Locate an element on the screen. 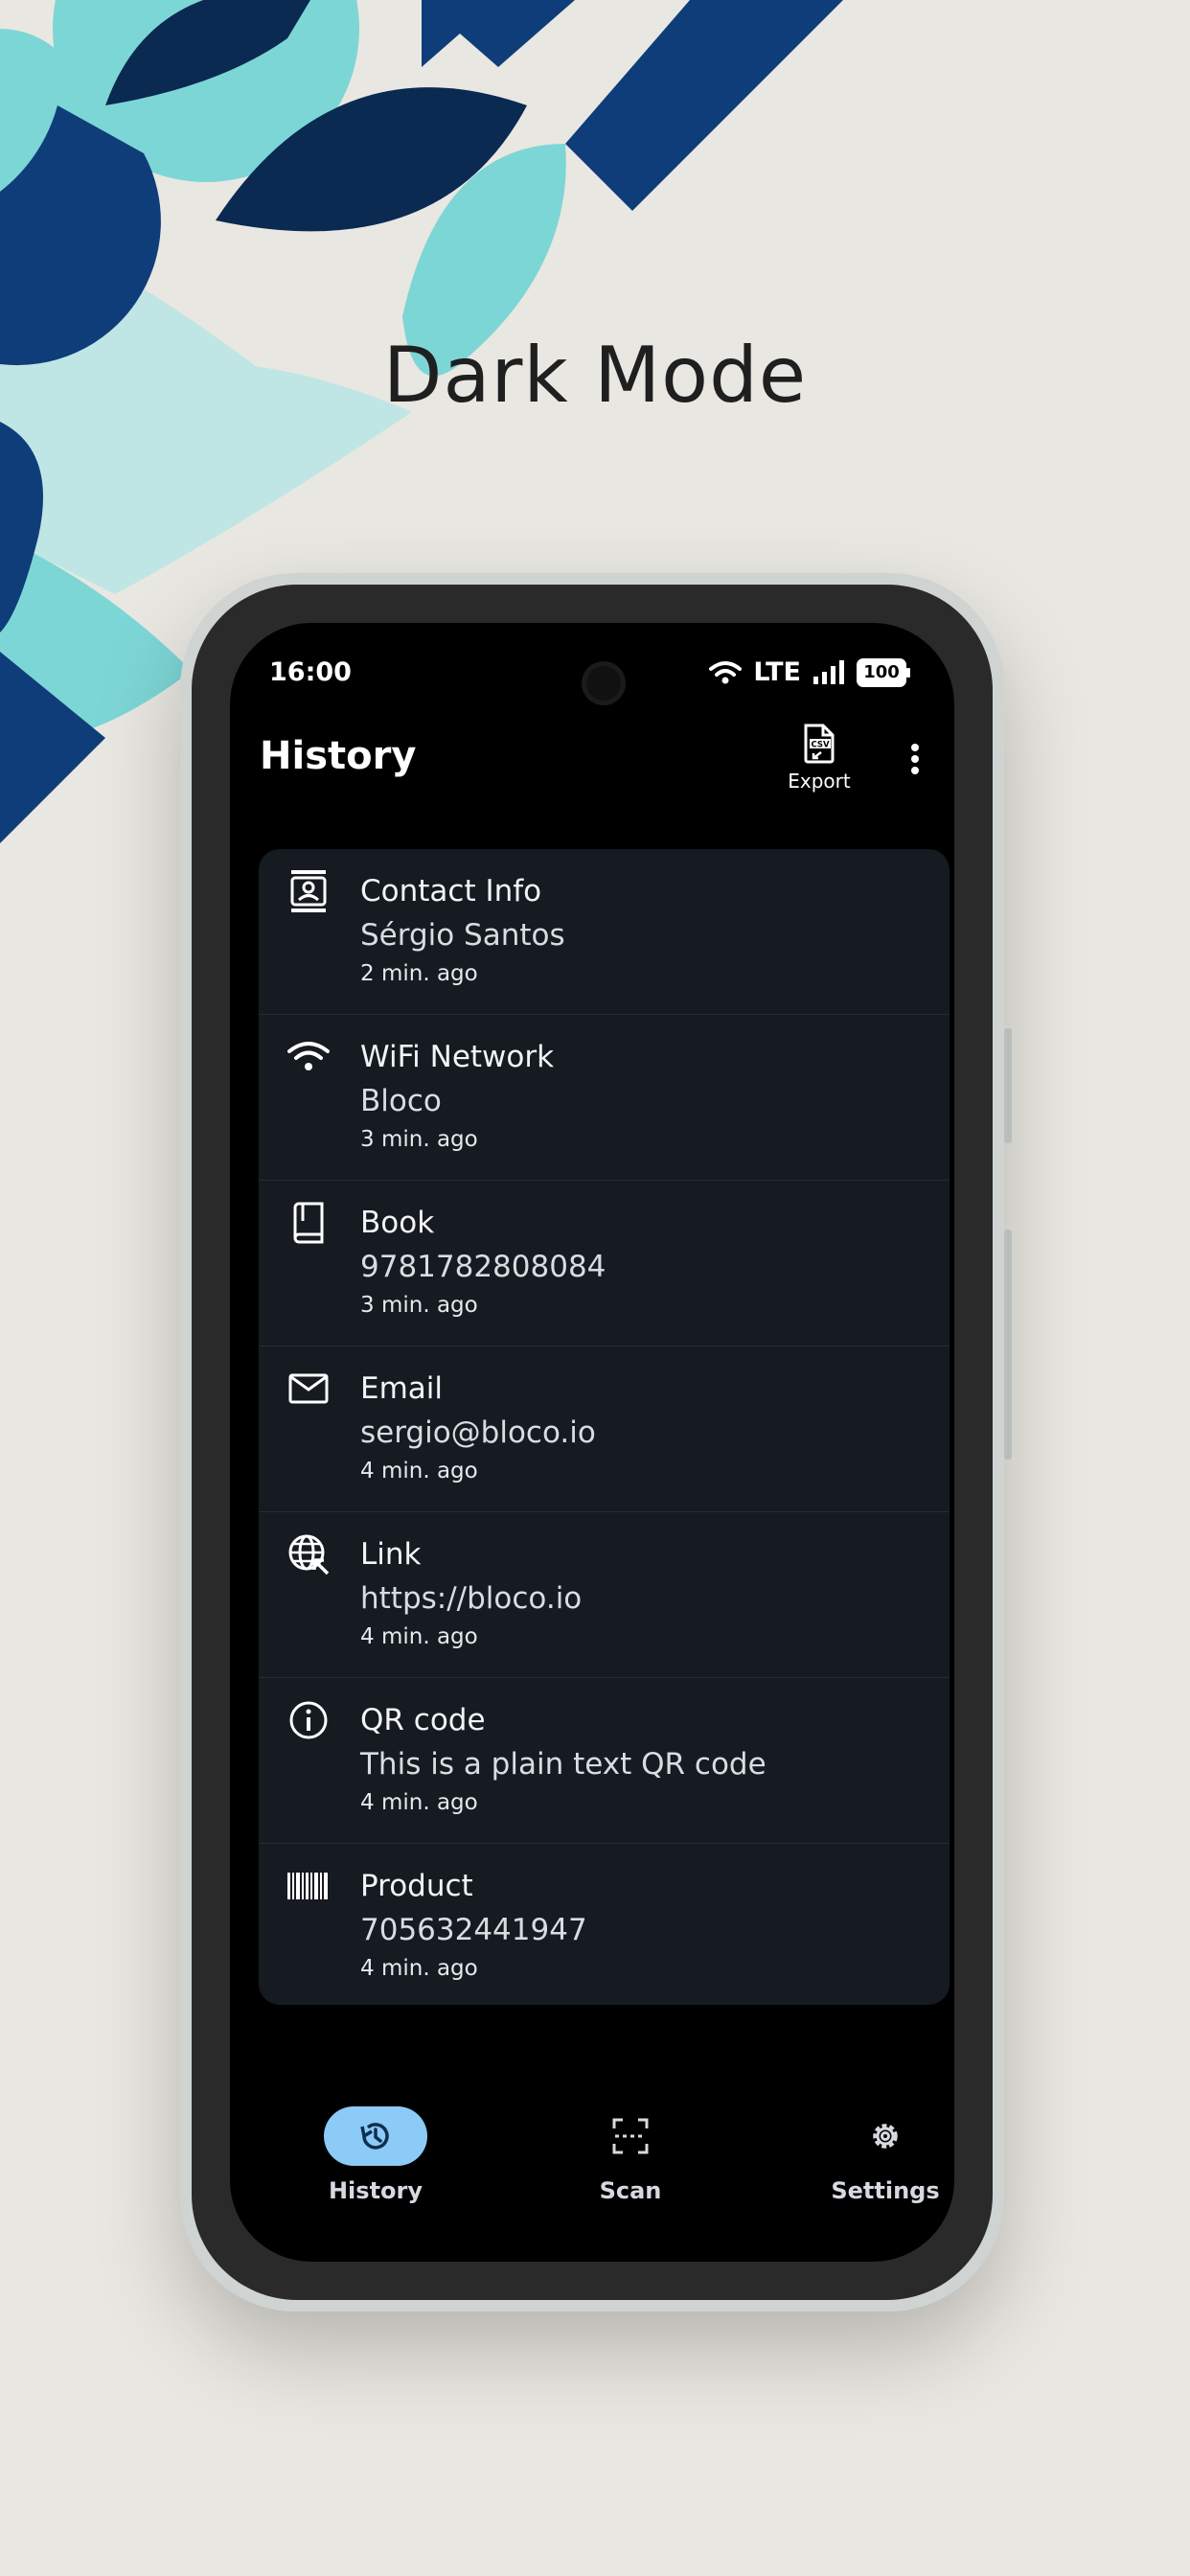 This screenshot has height=2576, width=1190. power-button is located at coordinates (1008, 1345).